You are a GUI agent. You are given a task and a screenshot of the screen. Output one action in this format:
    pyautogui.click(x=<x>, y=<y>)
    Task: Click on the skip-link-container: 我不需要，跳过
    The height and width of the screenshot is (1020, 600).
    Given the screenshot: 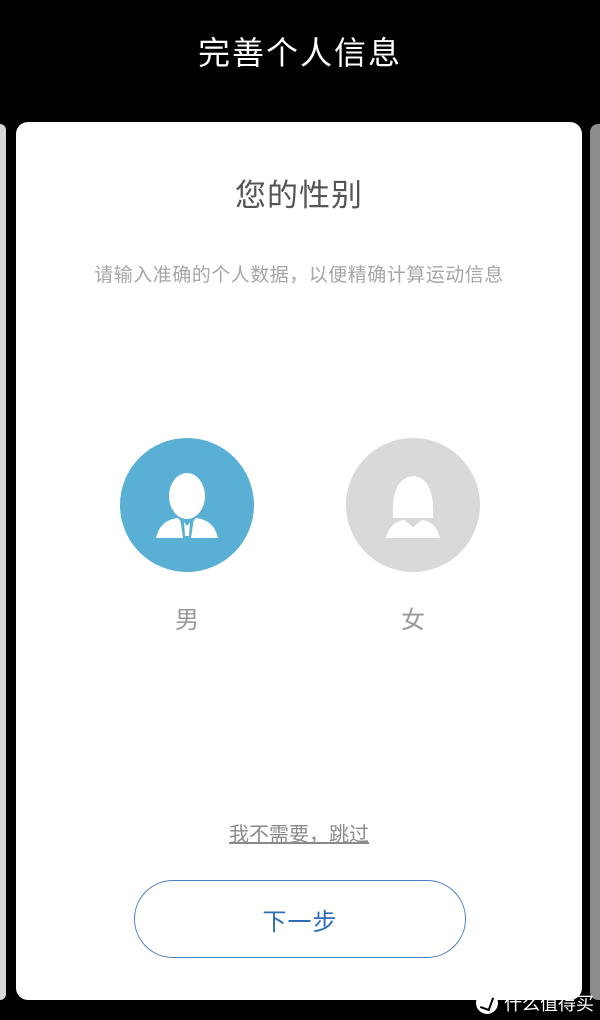 What is the action you would take?
    pyautogui.click(x=299, y=832)
    